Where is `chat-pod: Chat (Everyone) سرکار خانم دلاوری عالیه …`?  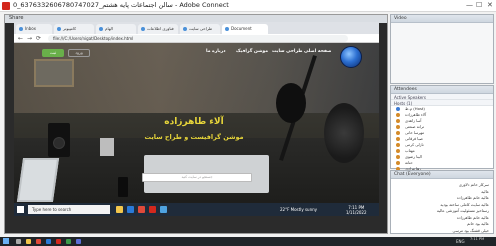
chat-pod: Chat (Everyone) سرکار خانم دلاوری عالیه … is located at coordinates (442, 202).